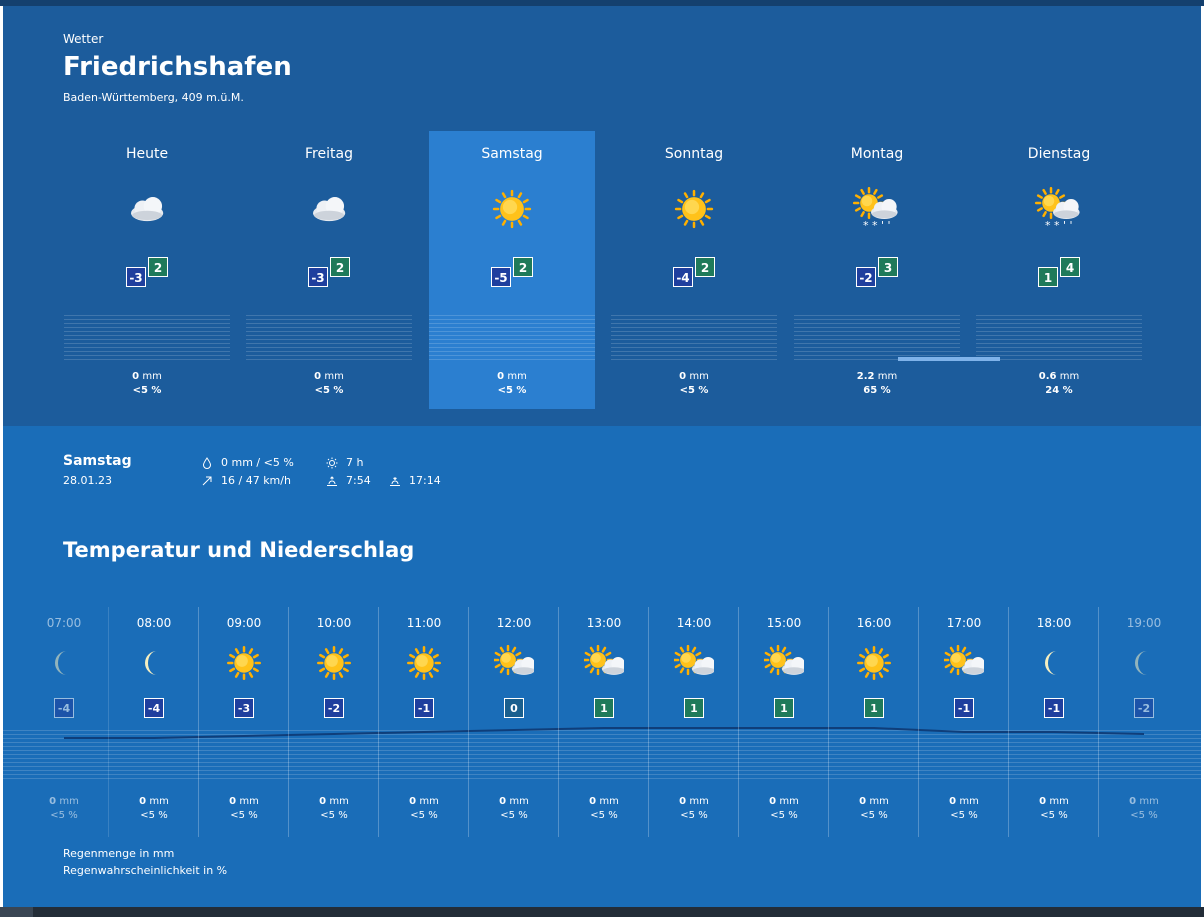 The image size is (1204, 917). I want to click on hour-temp: -3, so click(244, 708).